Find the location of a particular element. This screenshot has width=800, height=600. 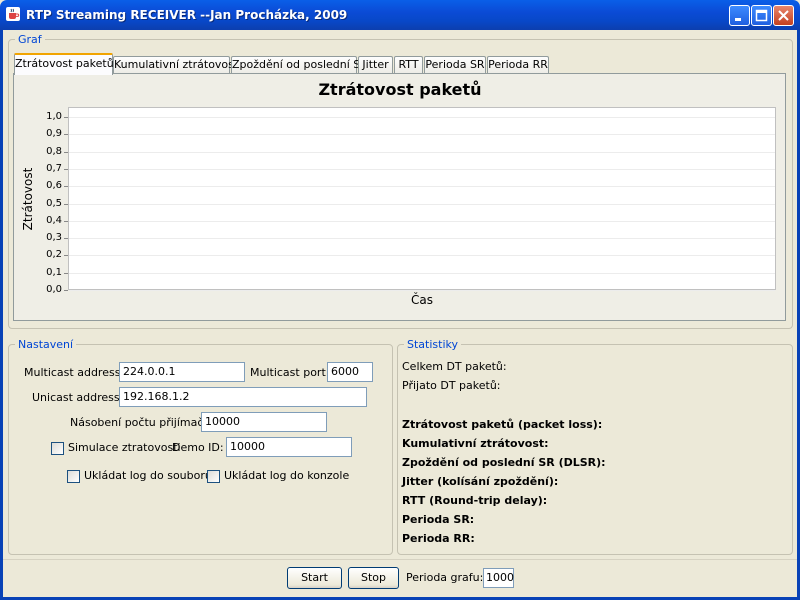

tab-perioda-rr: Perioda RR is located at coordinates (518, 65).